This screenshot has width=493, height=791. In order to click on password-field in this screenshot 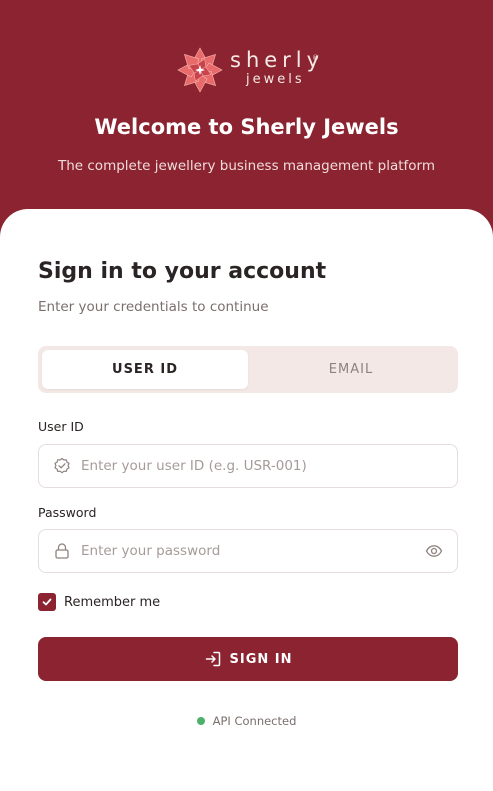, I will do `click(248, 551)`.